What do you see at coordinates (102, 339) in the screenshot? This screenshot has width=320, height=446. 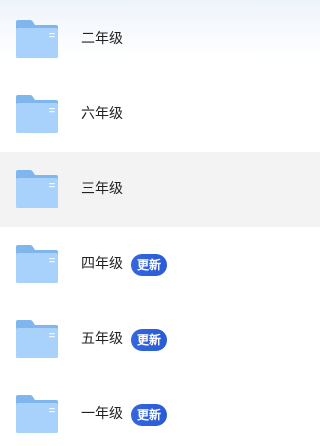 I see `folder-name: 五年级` at bounding box center [102, 339].